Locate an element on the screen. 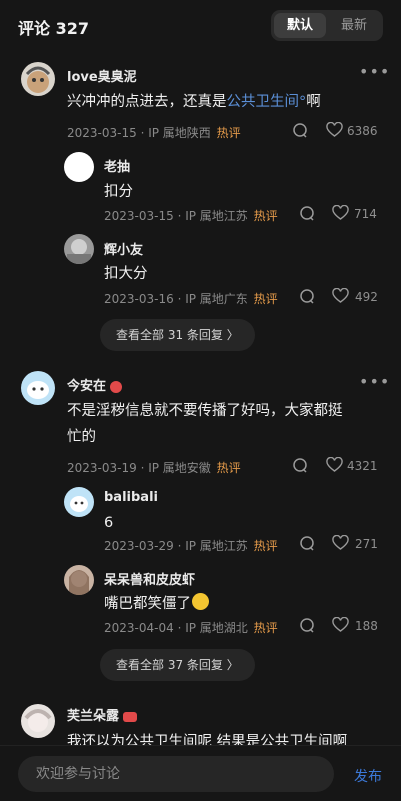 The width and height of the screenshot is (401, 801). username: 呆呆兽和皮皮虾 is located at coordinates (149, 578).